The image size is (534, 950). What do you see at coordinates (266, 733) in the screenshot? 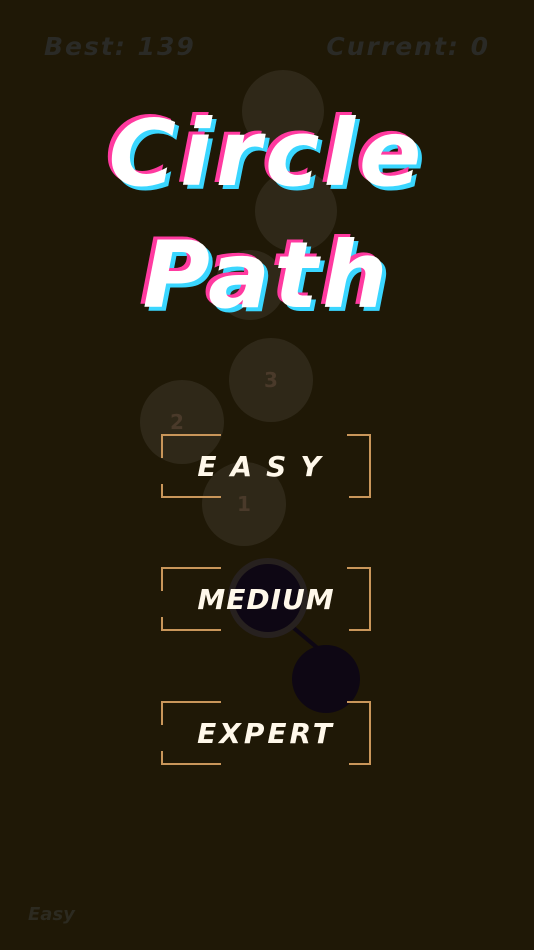
I see `expert-button: EXPERT` at bounding box center [266, 733].